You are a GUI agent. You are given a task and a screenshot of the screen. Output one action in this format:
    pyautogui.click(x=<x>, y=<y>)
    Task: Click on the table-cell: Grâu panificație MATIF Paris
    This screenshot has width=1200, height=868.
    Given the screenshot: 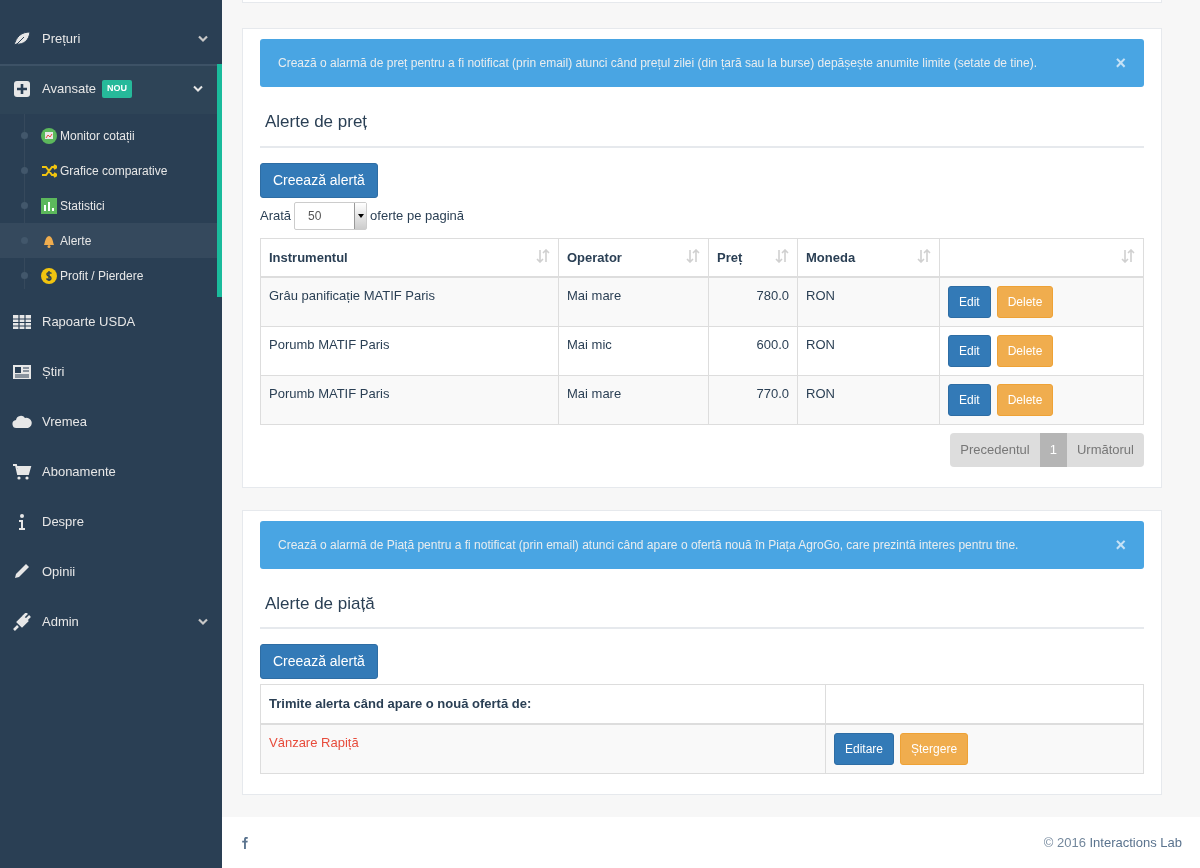 What is the action you would take?
    pyautogui.click(x=409, y=302)
    